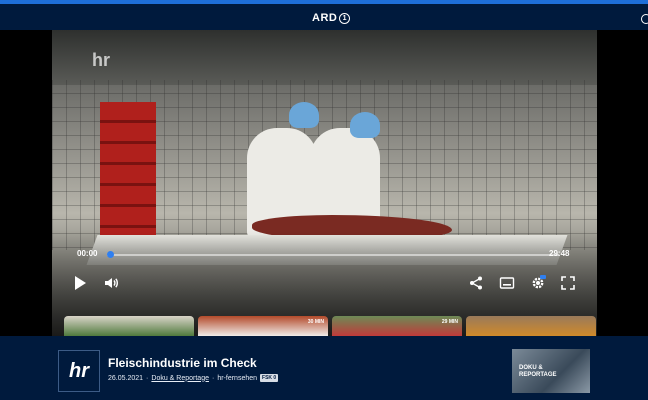 This screenshot has width=648, height=400. Describe the element at coordinates (269, 378) in the screenshot. I see `age-rating-badge: FSK 0` at that location.